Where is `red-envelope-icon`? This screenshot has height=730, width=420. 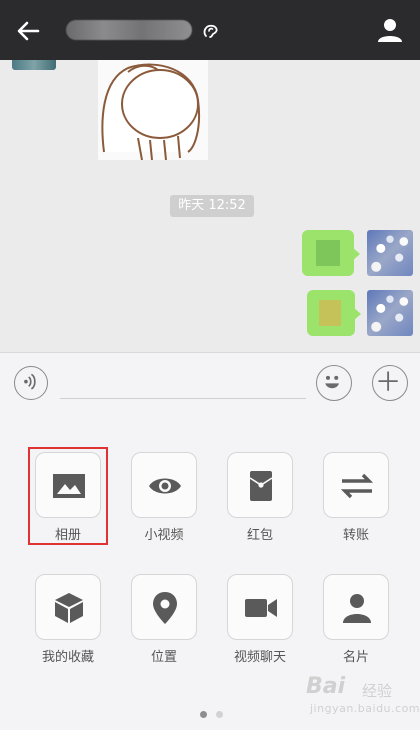 red-envelope-icon is located at coordinates (261, 486).